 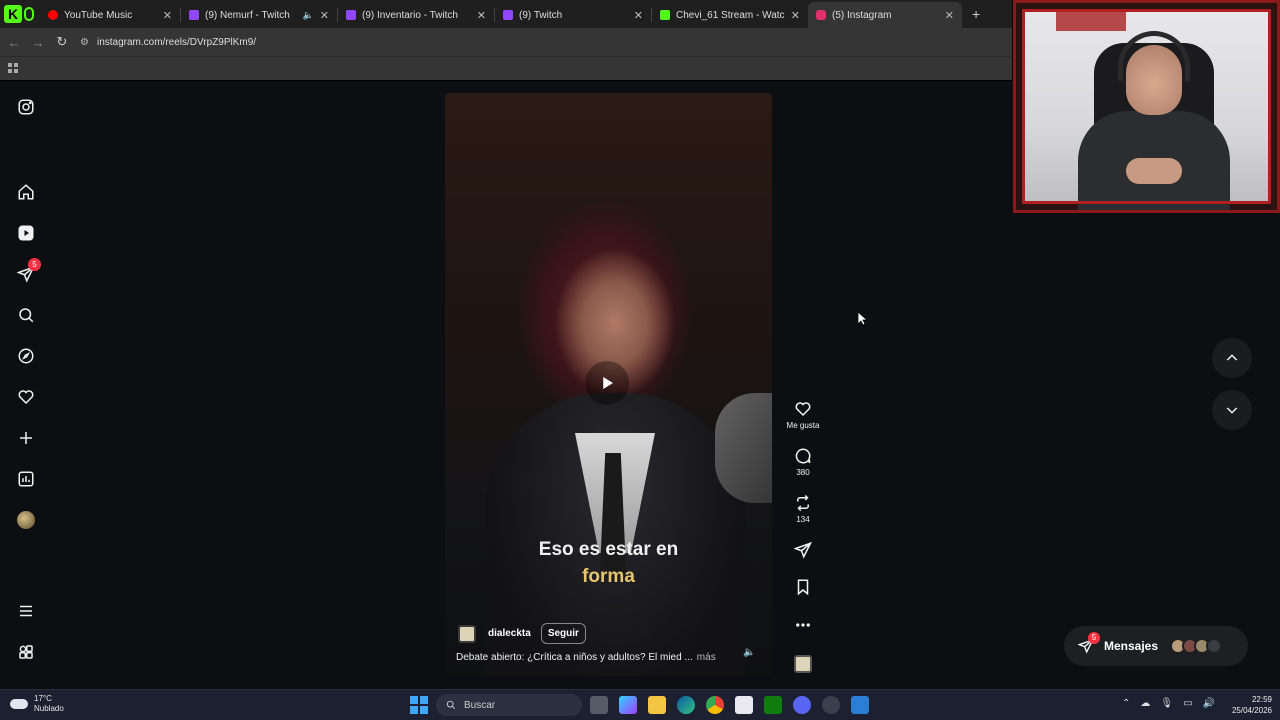 I want to click on chrome-icon, so click(x=715, y=705).